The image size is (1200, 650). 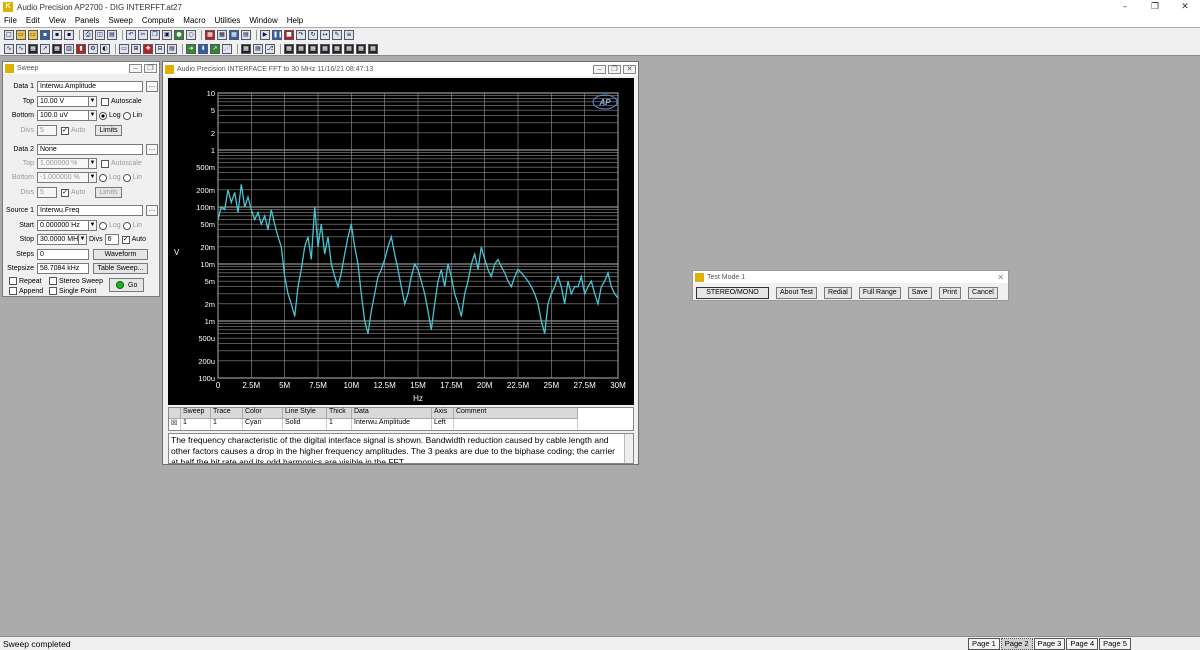 I want to click on div2-auto-checkbox: ✓, so click(x=65, y=192).